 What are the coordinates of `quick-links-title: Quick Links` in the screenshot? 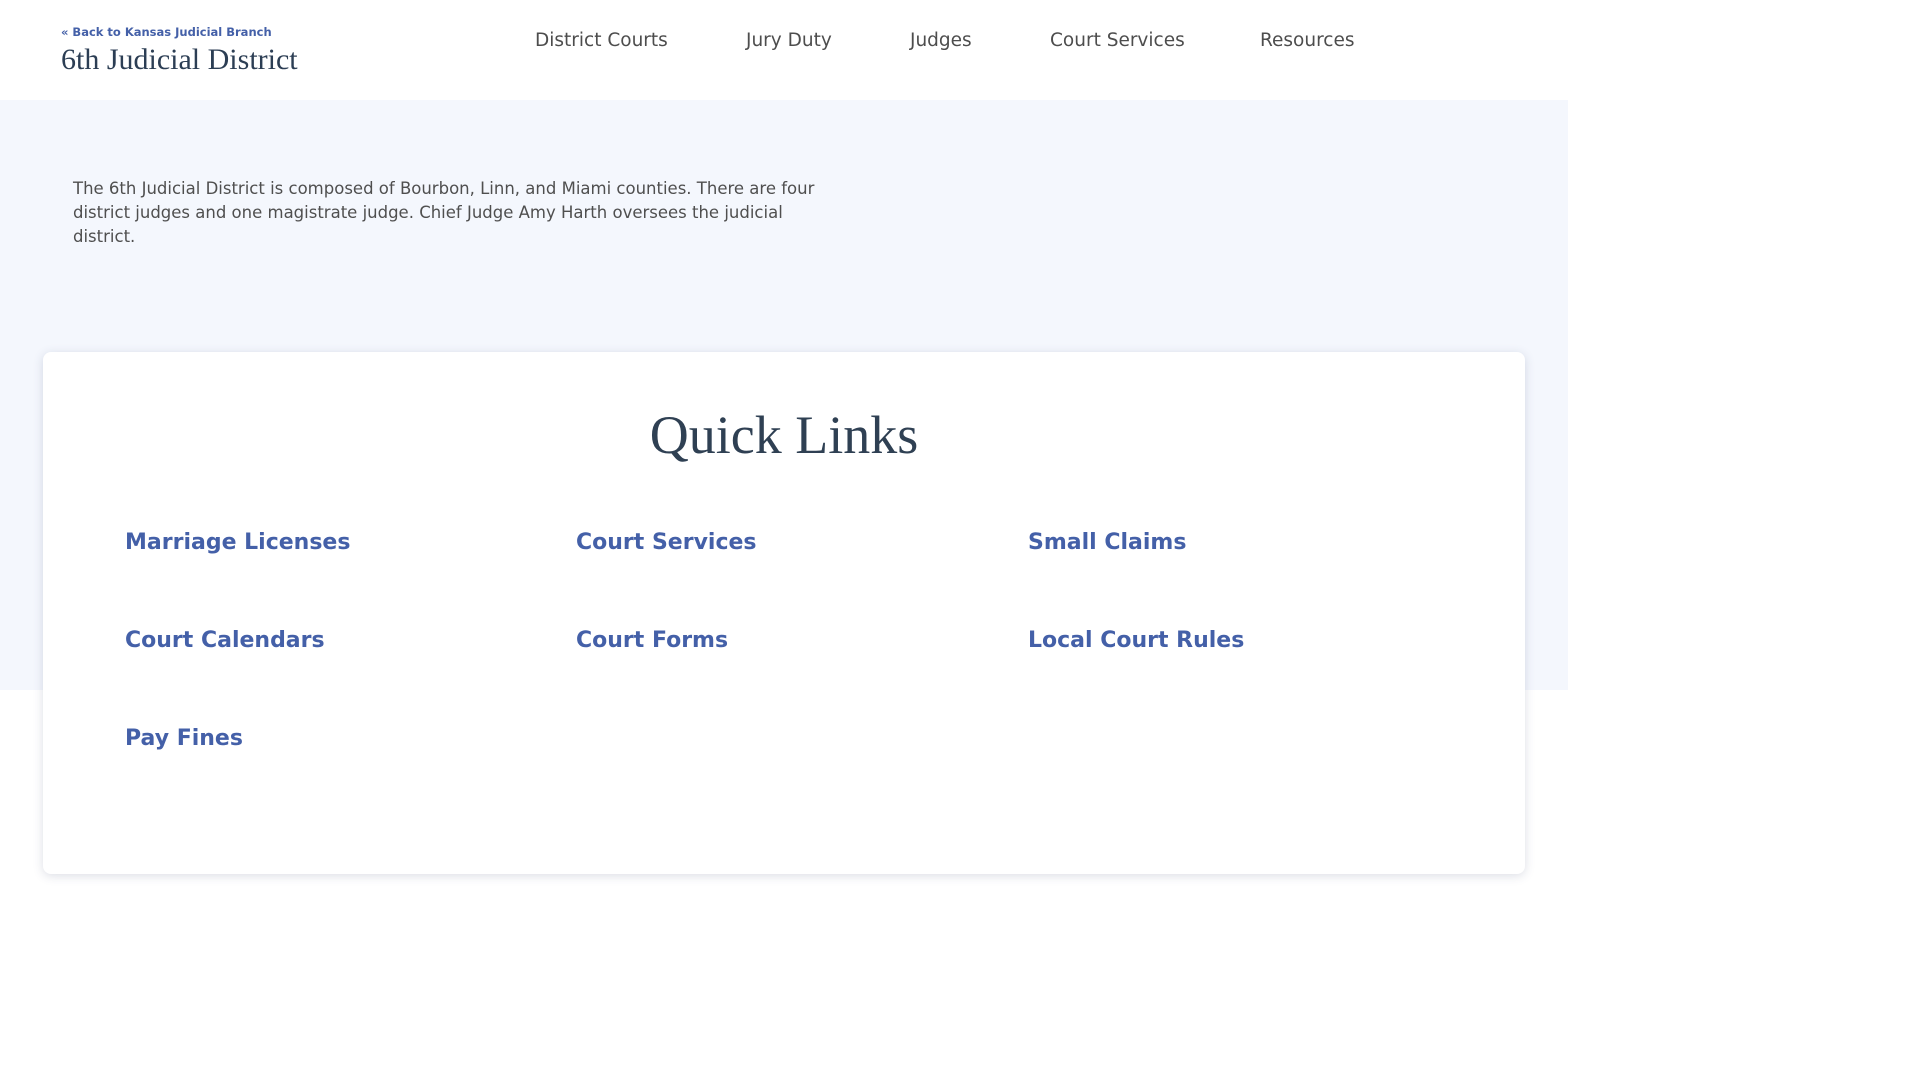 It's located at (784, 435).